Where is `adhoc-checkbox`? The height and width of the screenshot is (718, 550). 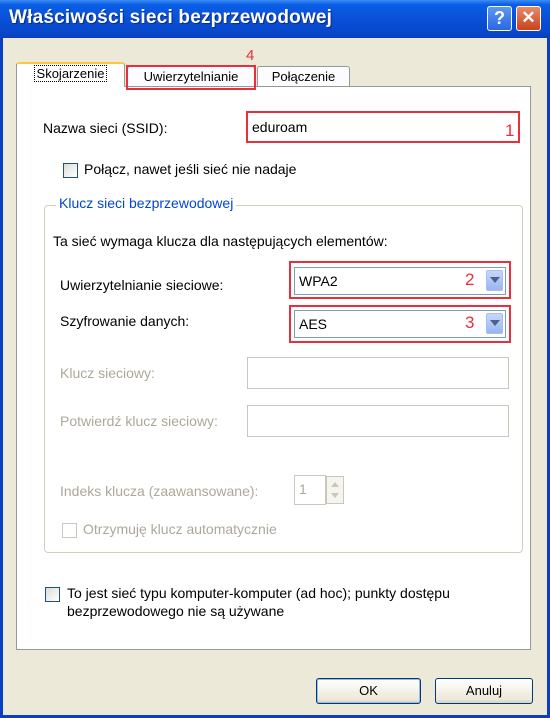
adhoc-checkbox is located at coordinates (52, 594).